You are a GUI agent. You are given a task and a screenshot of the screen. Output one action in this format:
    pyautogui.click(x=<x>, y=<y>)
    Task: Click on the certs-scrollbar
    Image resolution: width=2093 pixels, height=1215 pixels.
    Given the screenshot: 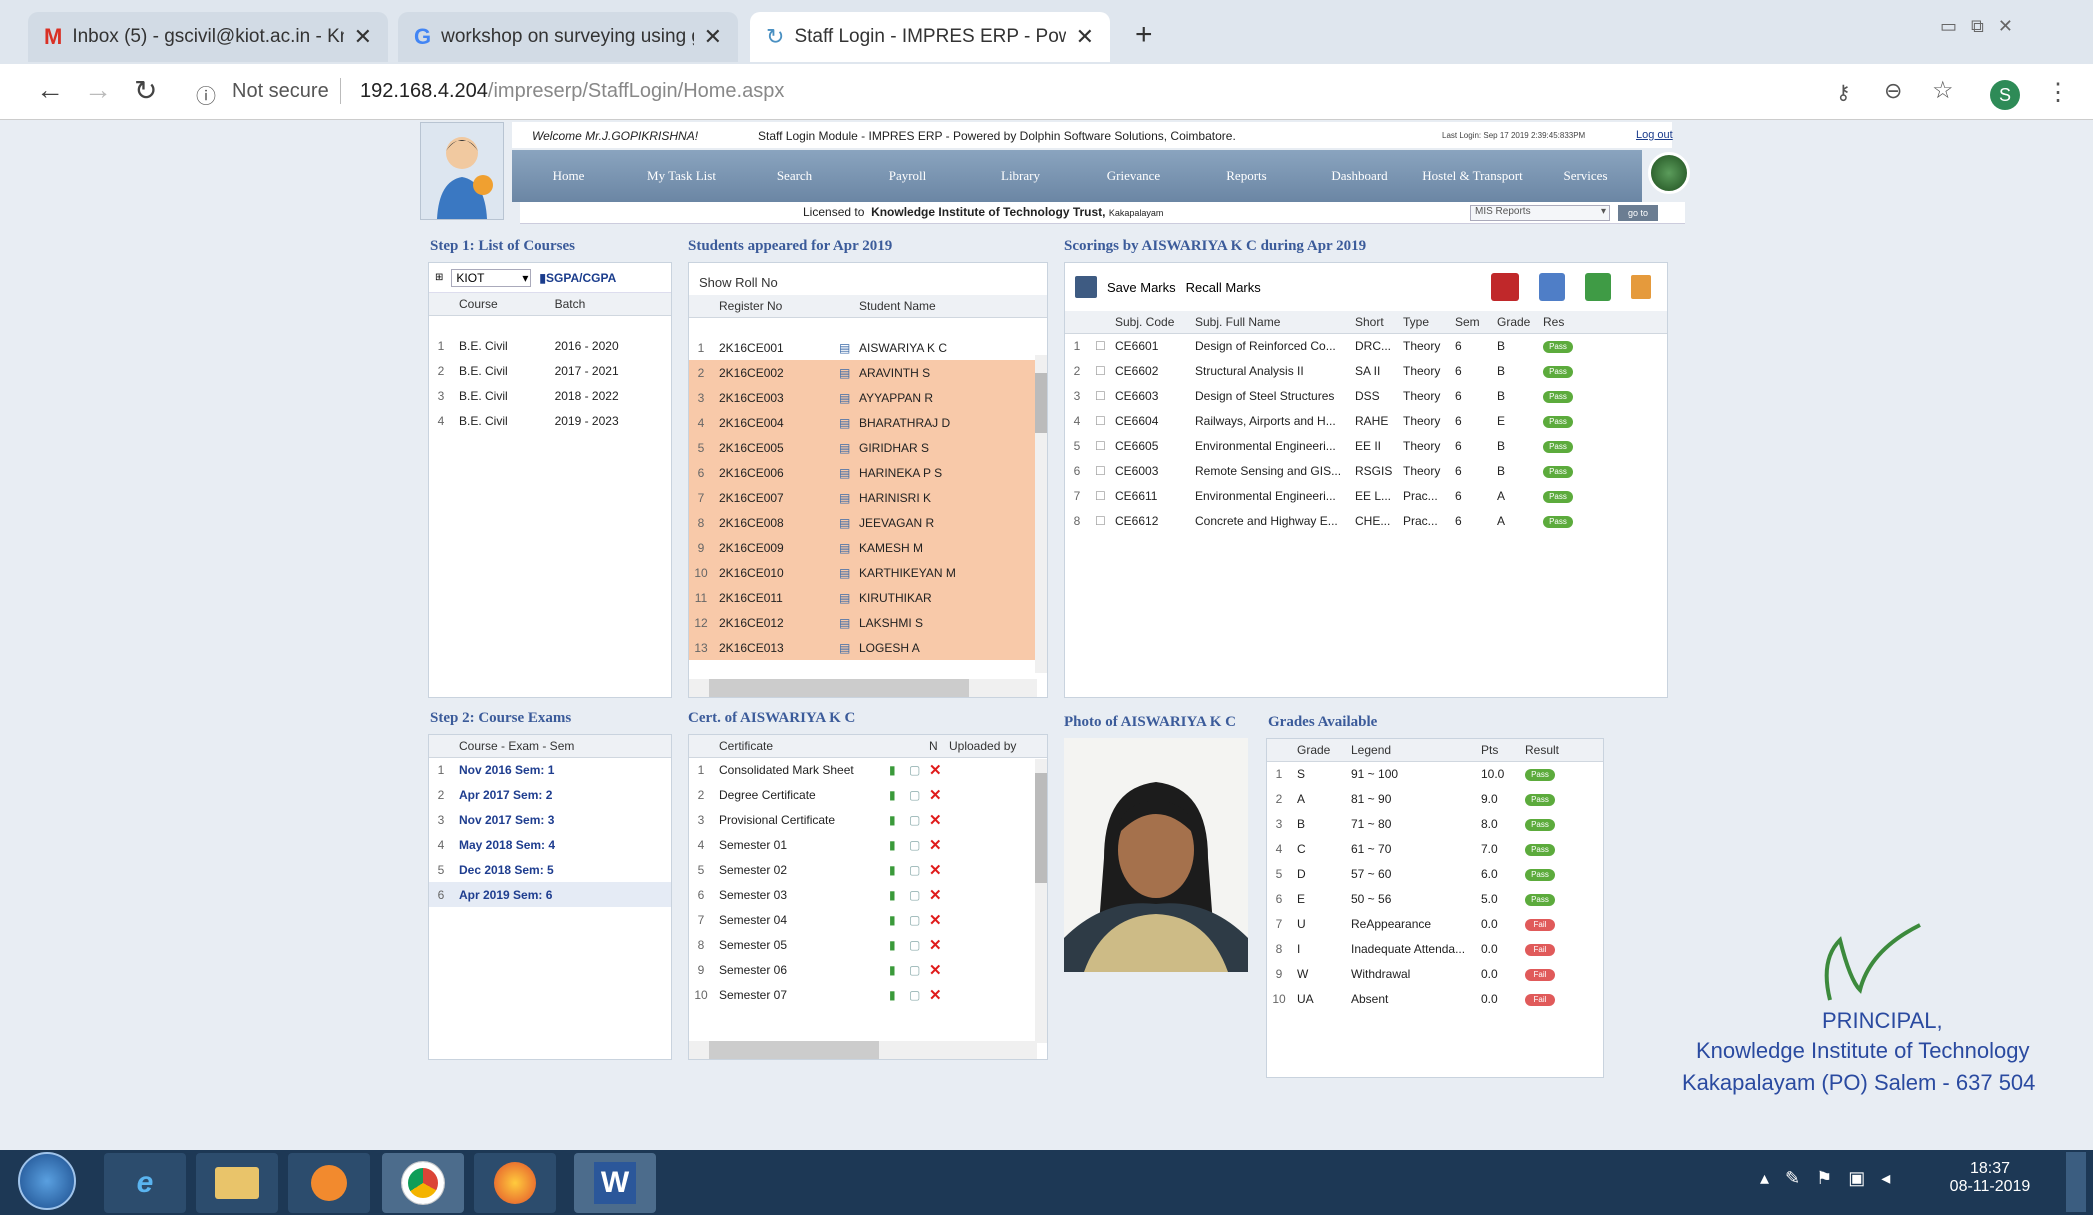 What is the action you would take?
    pyautogui.click(x=1041, y=901)
    